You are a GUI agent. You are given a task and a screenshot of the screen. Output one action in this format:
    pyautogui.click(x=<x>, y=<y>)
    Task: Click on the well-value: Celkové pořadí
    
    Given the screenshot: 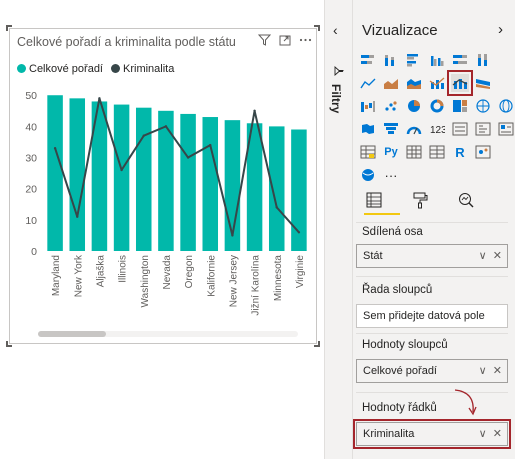 What is the action you would take?
    pyautogui.click(x=400, y=371)
    